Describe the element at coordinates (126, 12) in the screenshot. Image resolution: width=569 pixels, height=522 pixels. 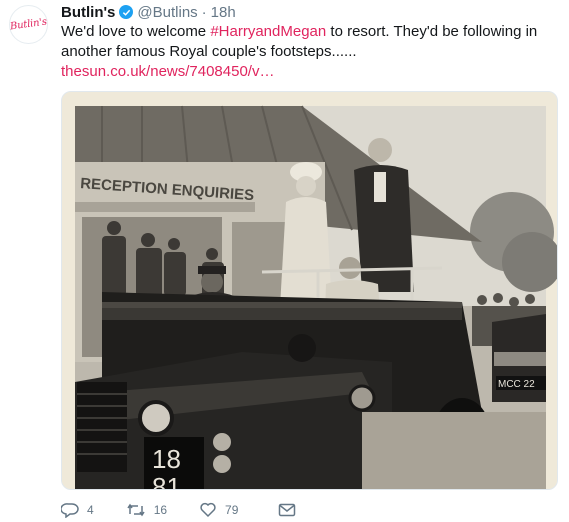
I see `verified-badge-icon` at that location.